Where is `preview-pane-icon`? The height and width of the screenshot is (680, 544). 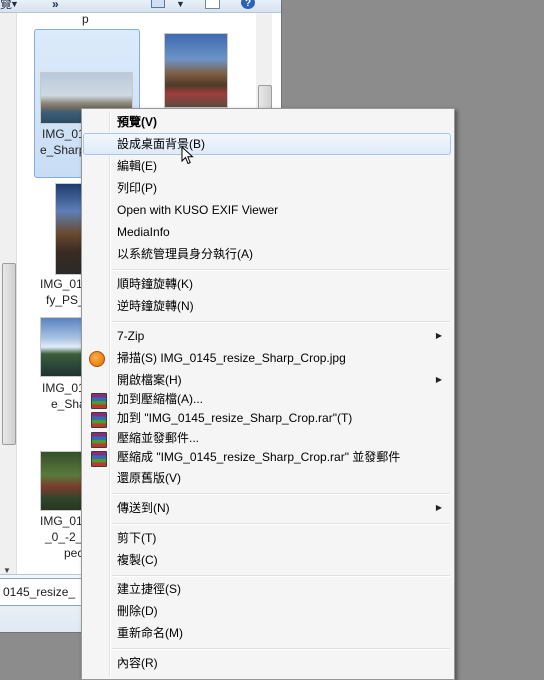
preview-pane-icon is located at coordinates (212, 4).